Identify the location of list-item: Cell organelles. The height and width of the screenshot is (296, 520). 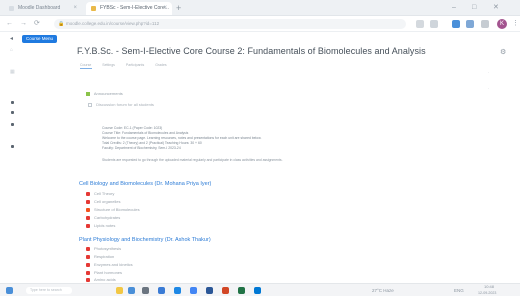
(103, 202).